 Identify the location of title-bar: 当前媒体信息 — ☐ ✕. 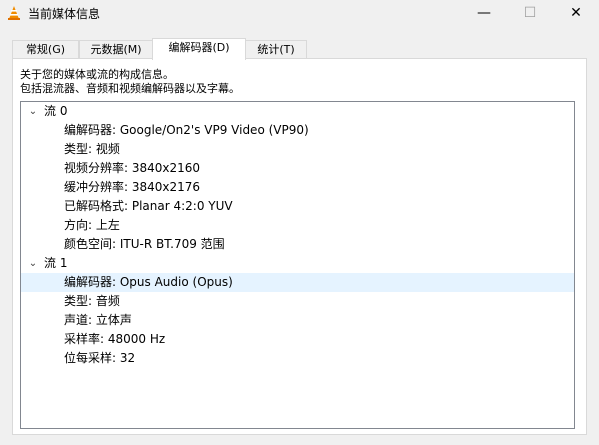
(299, 13).